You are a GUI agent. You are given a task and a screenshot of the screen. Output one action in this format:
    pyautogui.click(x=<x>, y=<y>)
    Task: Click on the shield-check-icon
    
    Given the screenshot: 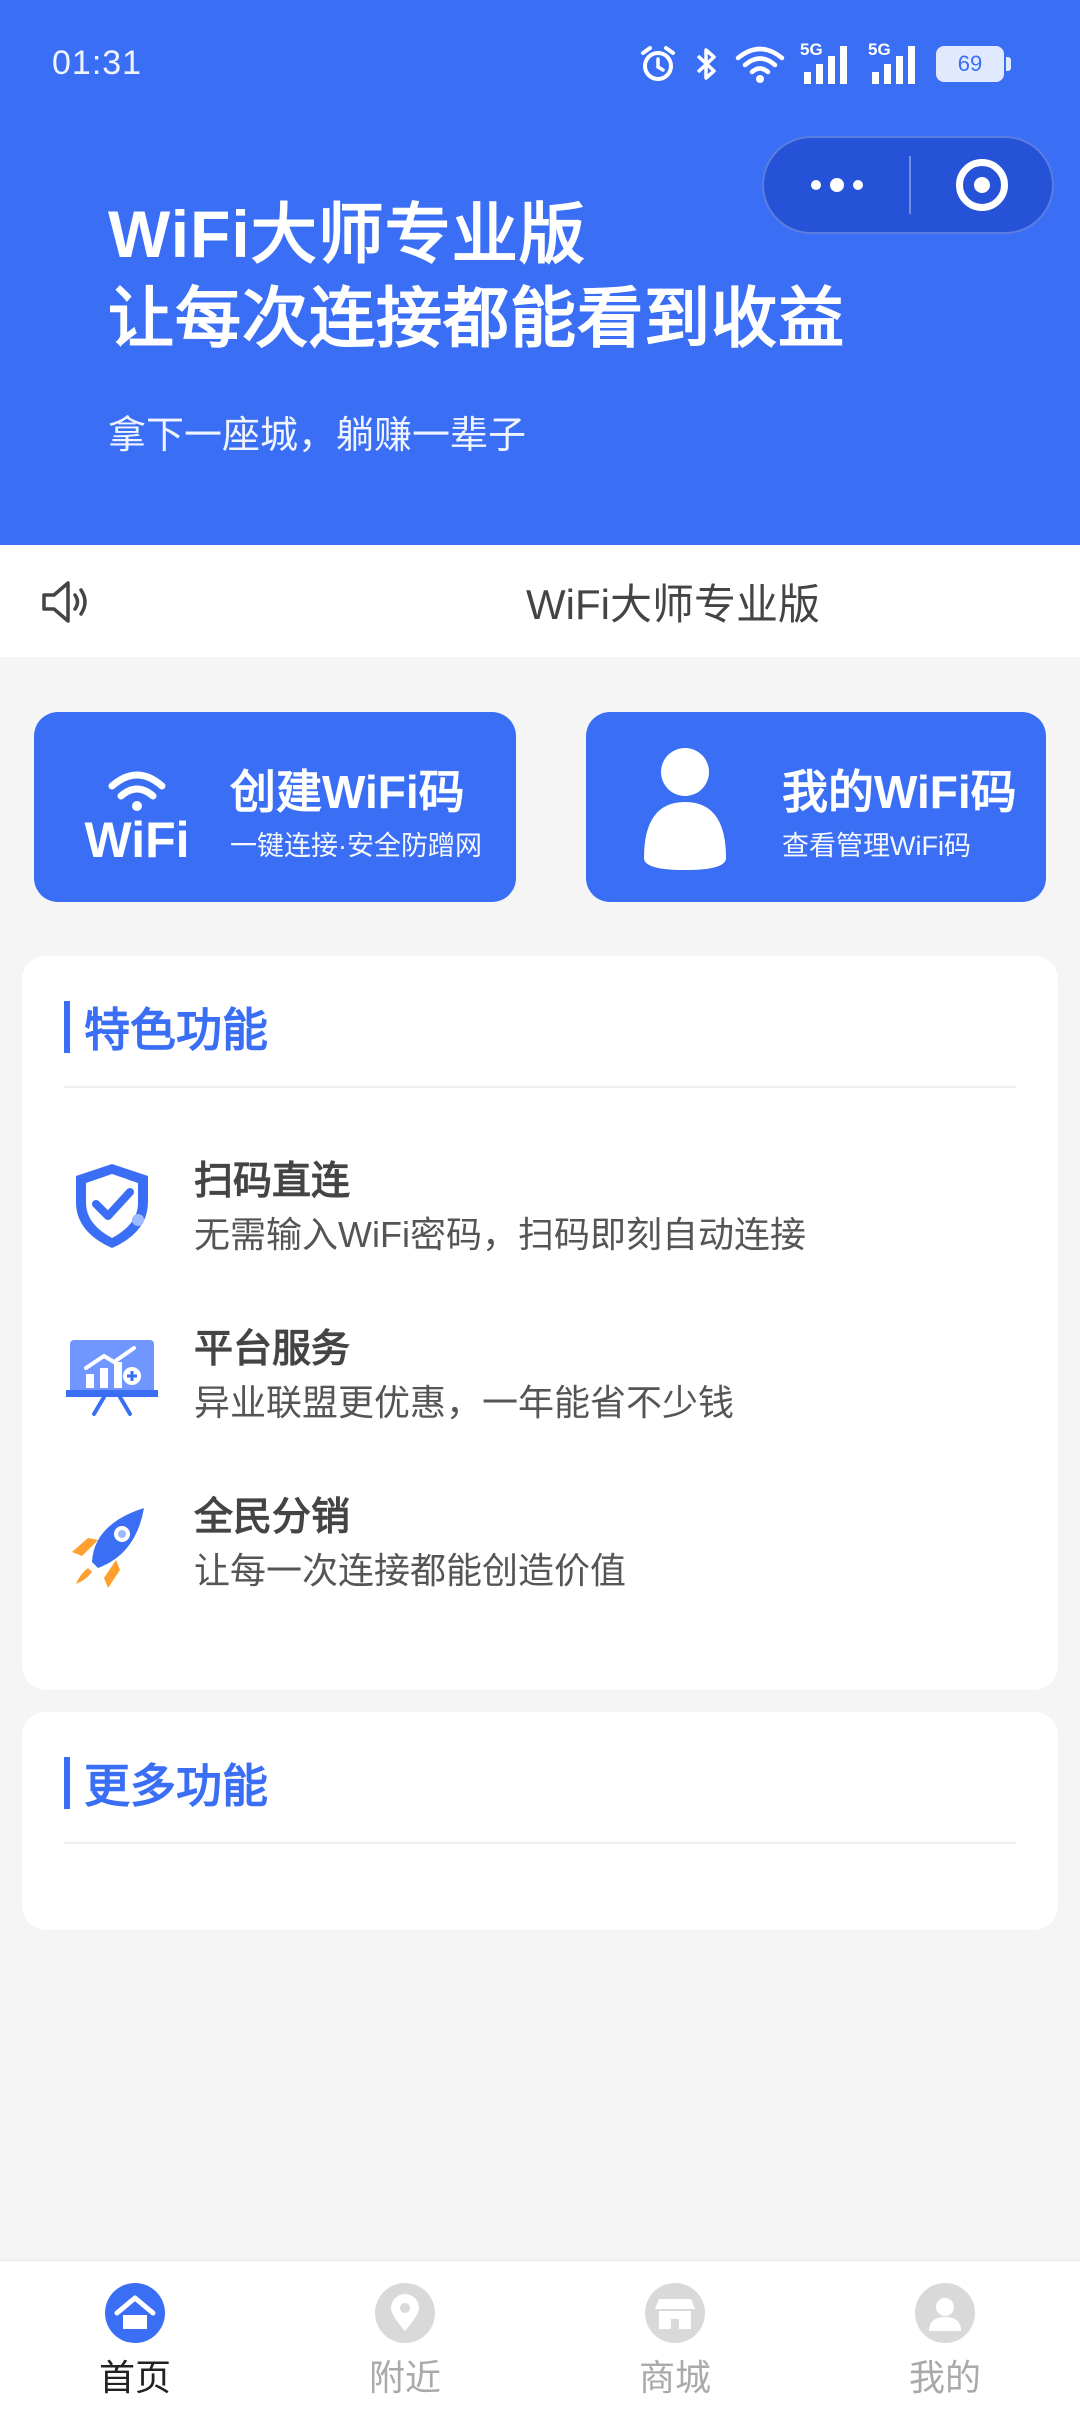 What is the action you would take?
    pyautogui.click(x=112, y=1206)
    